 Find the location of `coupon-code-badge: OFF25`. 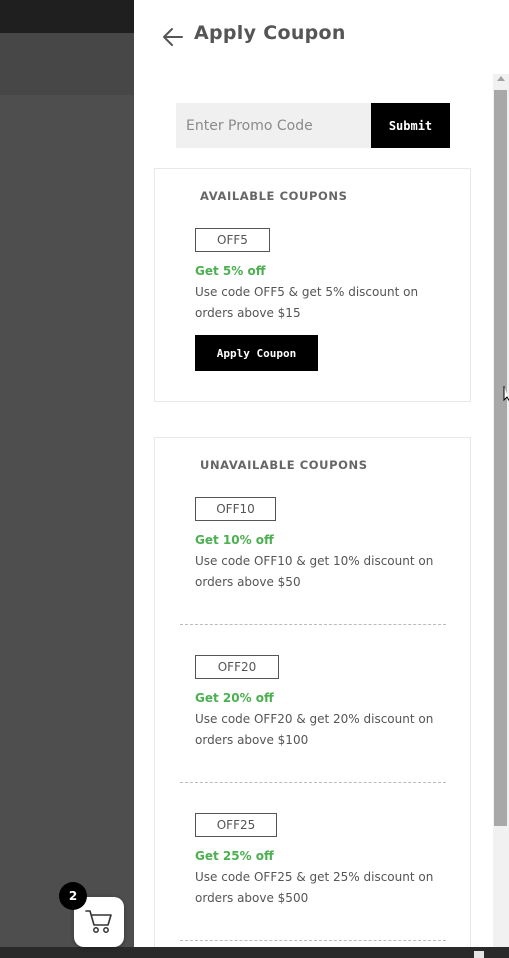

coupon-code-badge: OFF25 is located at coordinates (236, 825).